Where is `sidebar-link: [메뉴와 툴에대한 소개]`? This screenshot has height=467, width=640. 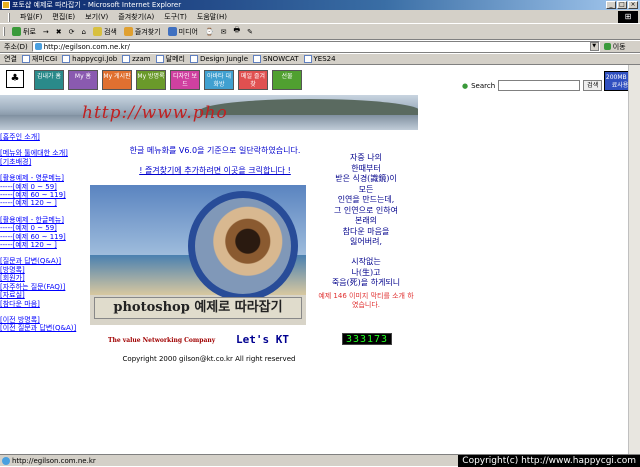 sidebar-link: [메뉴와 툴에대한 소개] is located at coordinates (43, 153).